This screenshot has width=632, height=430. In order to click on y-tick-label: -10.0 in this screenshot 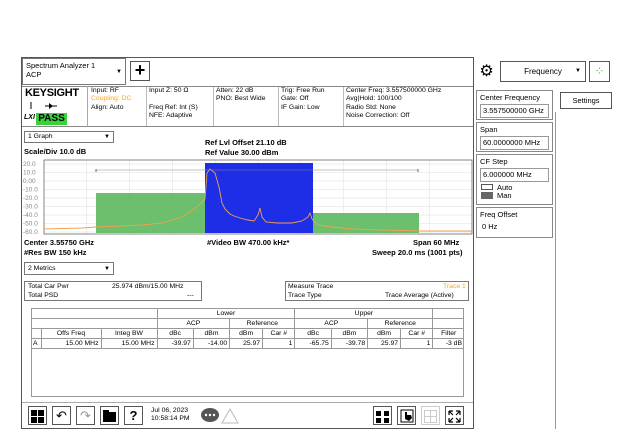, I will do `click(30, 190)`.